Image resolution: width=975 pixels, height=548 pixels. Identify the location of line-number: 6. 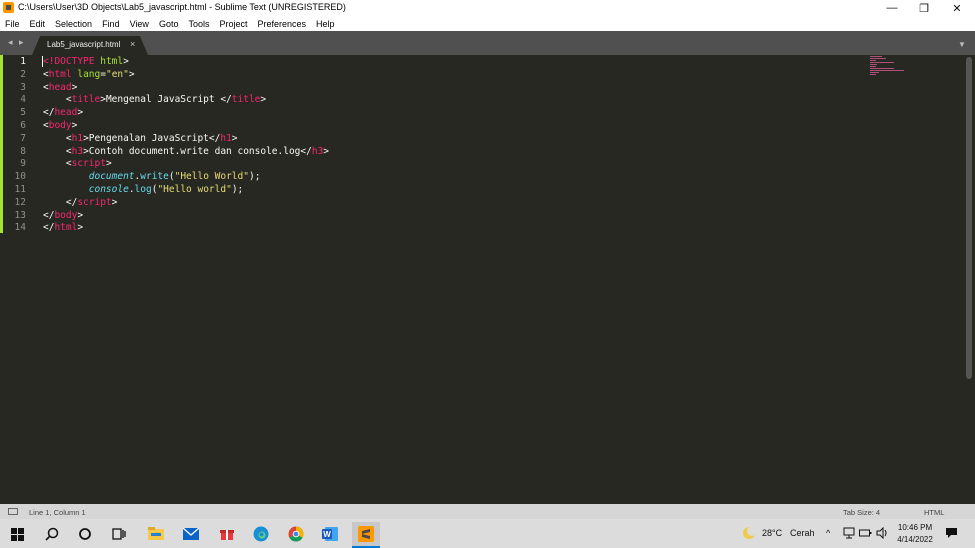
(23, 125).